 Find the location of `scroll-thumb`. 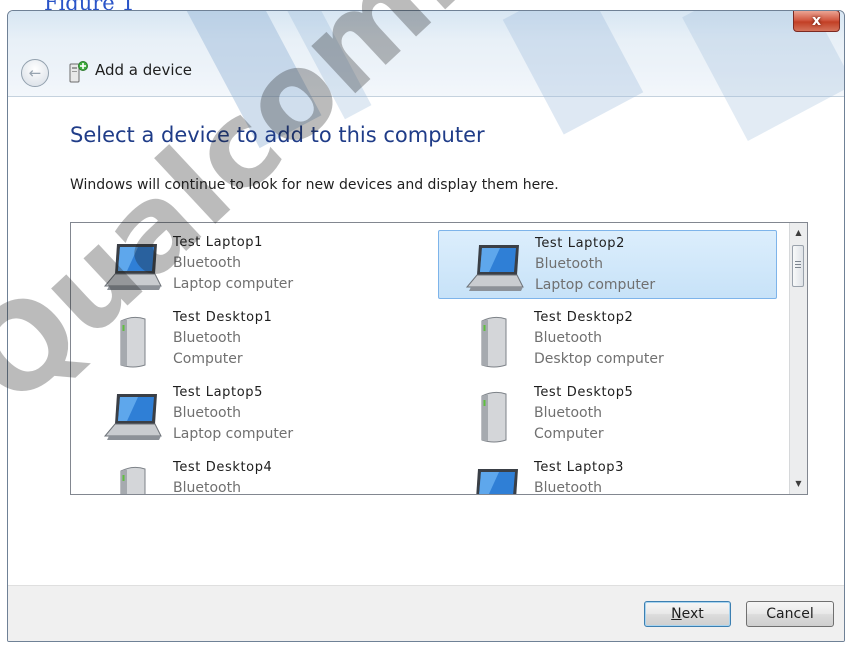

scroll-thumb is located at coordinates (798, 266).